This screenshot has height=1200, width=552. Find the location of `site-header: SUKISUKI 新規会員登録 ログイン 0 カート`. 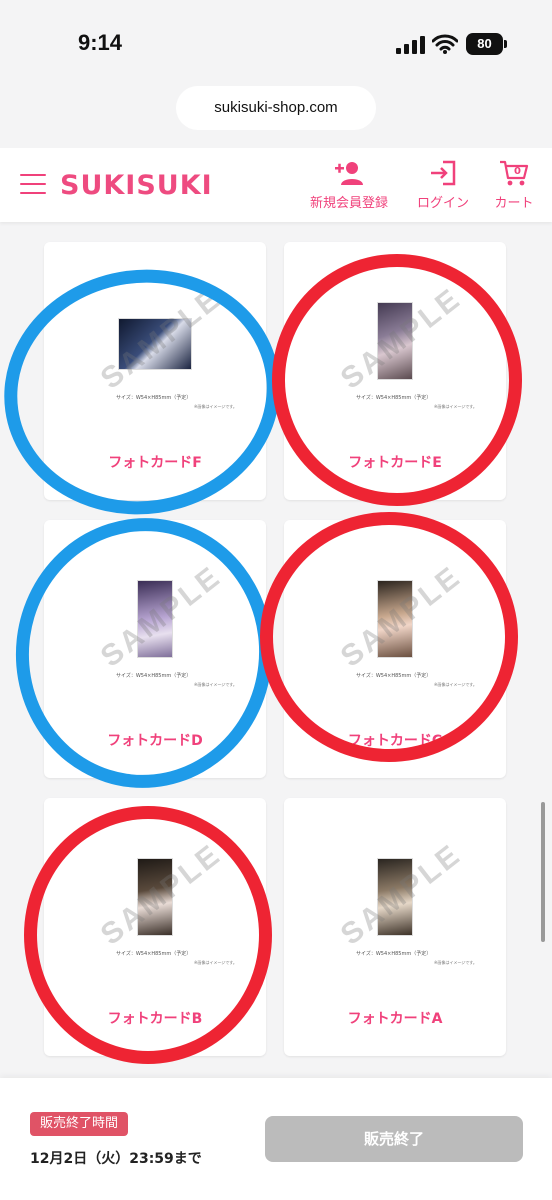

site-header: SUKISUKI 新規会員登録 ログイン 0 カート is located at coordinates (276, 185).